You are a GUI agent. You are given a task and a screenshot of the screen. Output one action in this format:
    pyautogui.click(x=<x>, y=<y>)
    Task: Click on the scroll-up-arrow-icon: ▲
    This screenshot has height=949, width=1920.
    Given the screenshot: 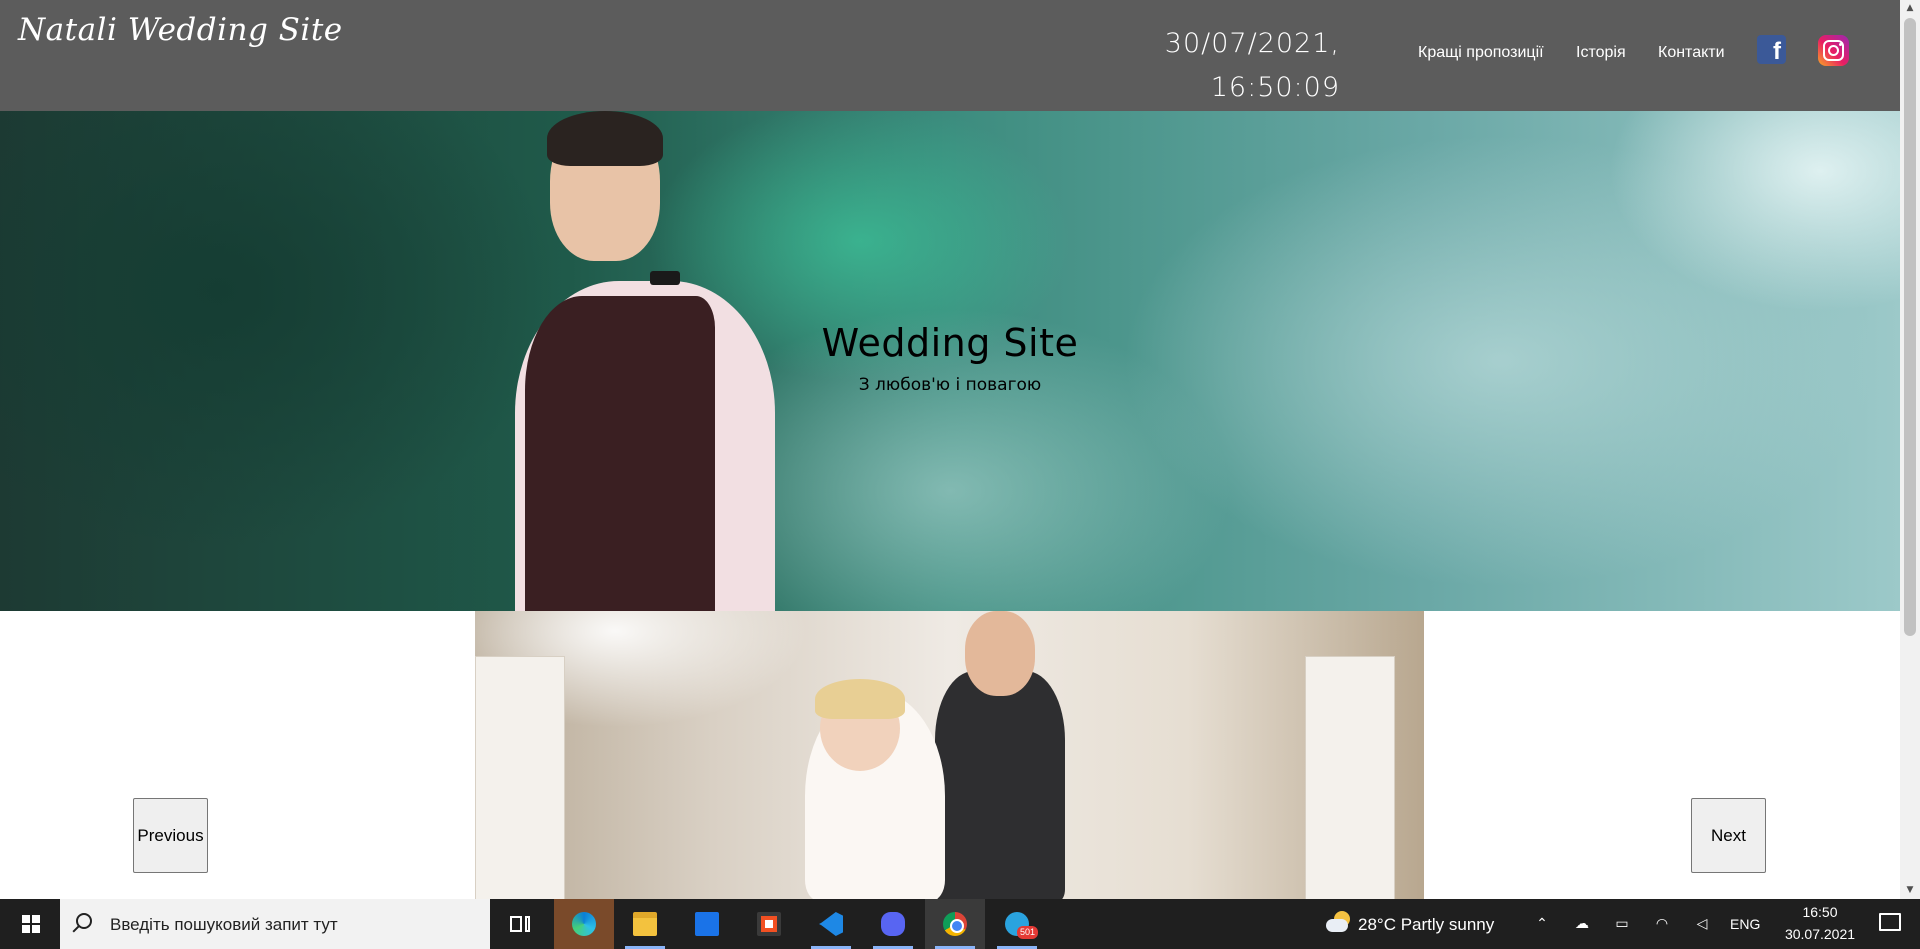 What is the action you would take?
    pyautogui.click(x=1910, y=8)
    